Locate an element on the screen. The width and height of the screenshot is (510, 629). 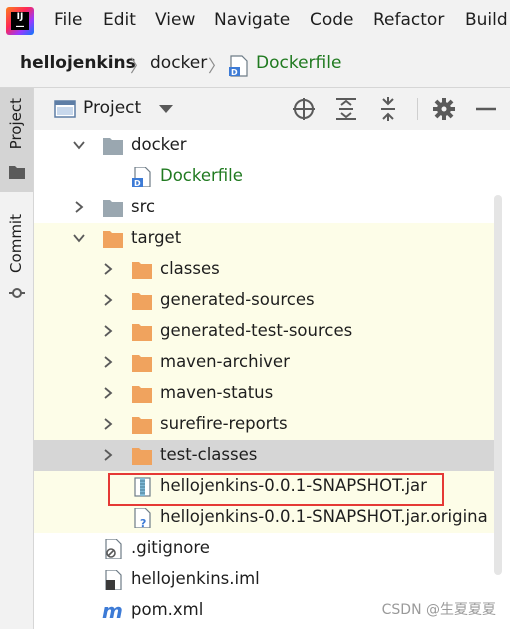
project-view-icon is located at coordinates (65, 109).